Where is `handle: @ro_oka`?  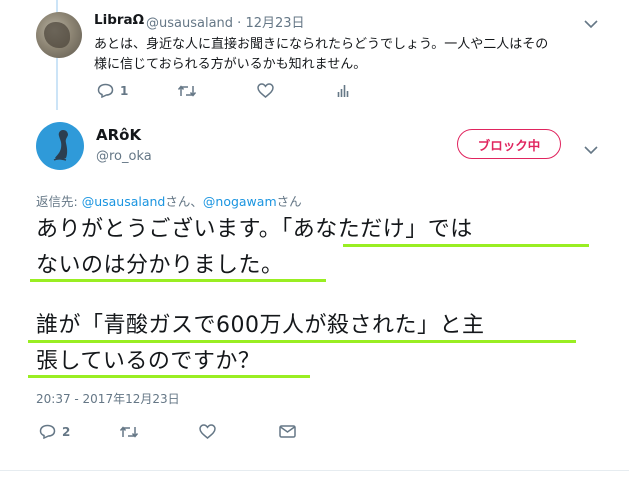
handle: @ro_oka is located at coordinates (124, 156).